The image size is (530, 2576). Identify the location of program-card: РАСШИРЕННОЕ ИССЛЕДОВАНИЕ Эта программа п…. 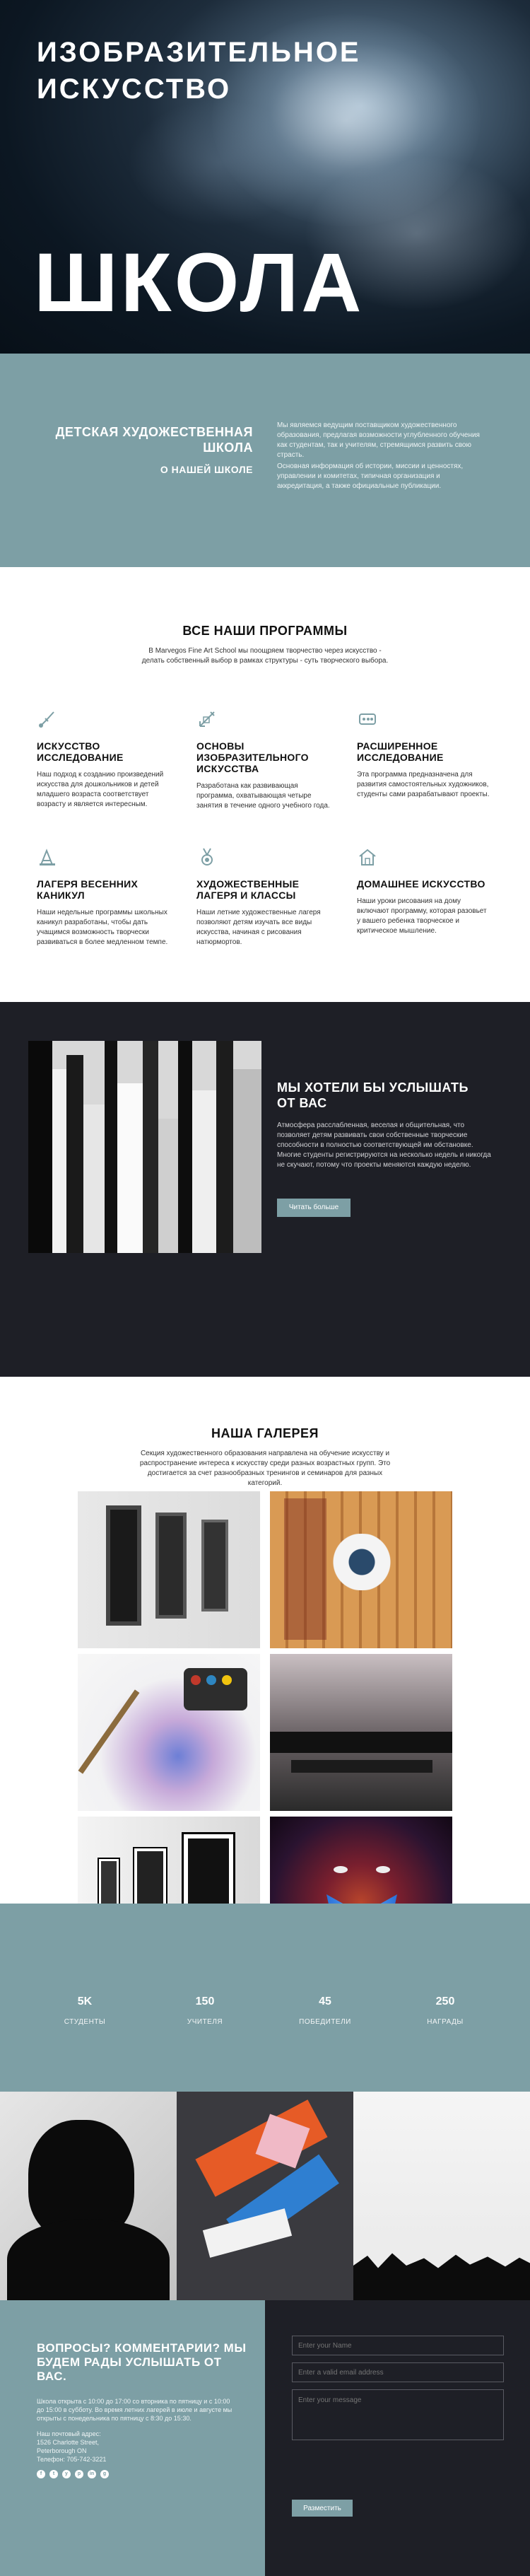
(424, 754).